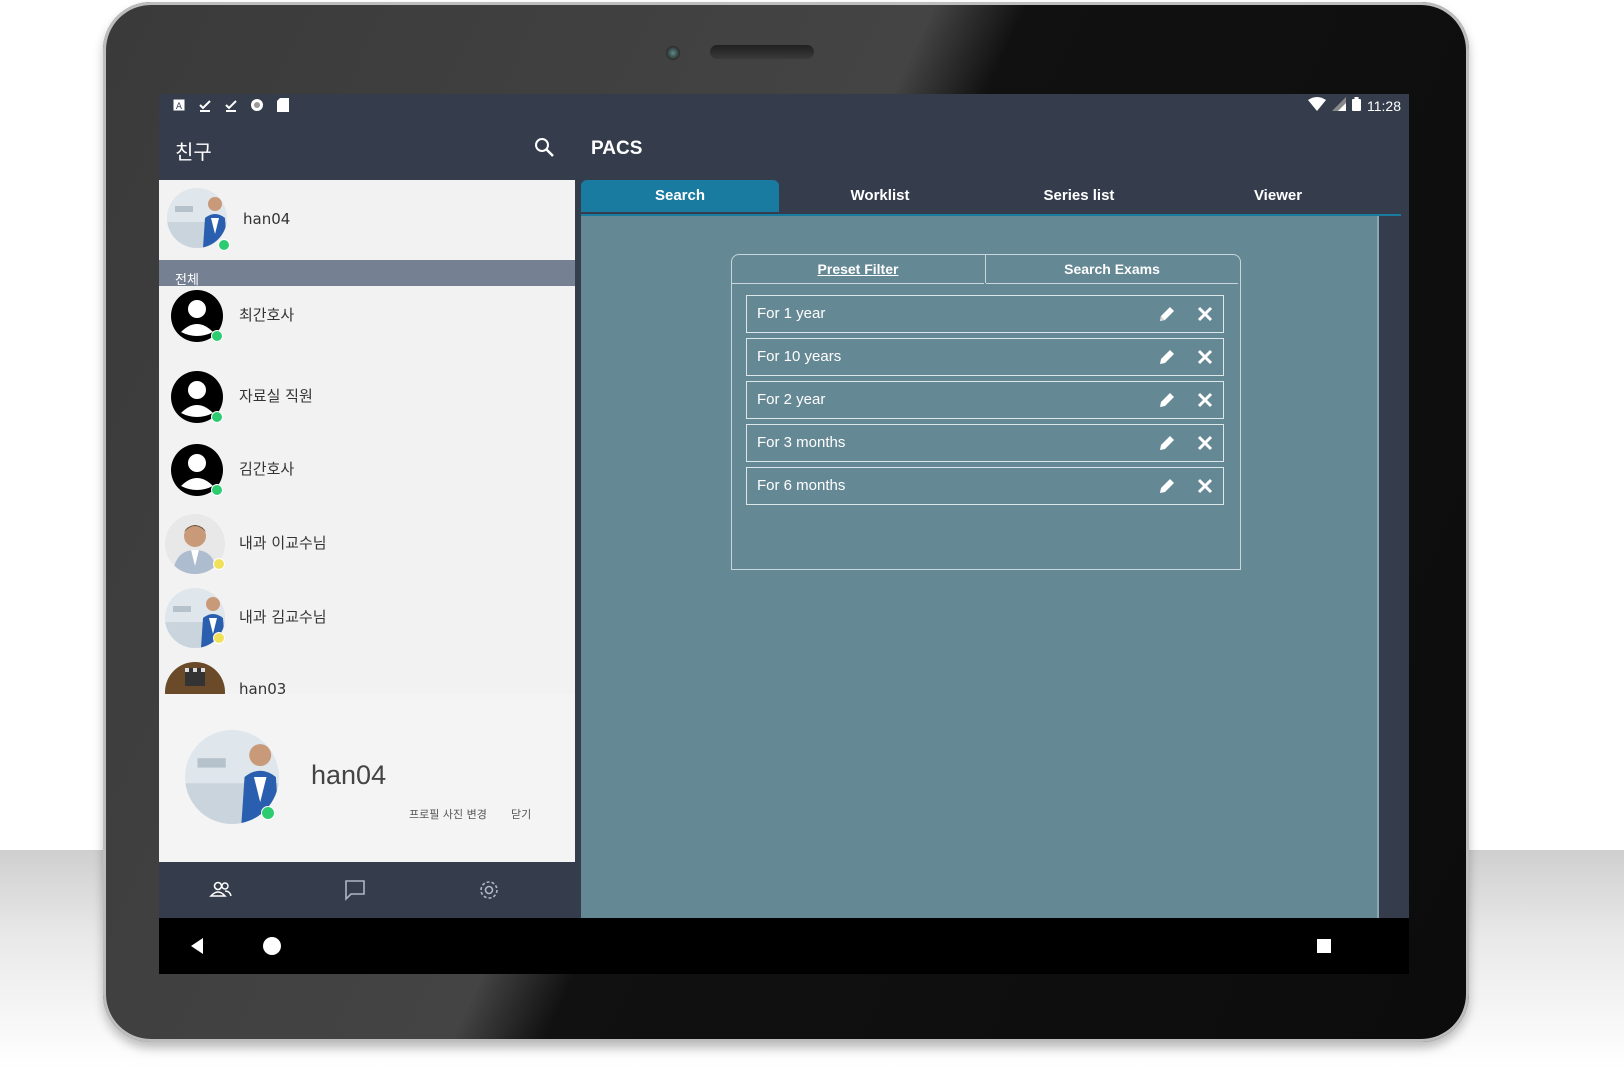  What do you see at coordinates (801, 442) in the screenshot?
I see `preset-label: For 3 months` at bounding box center [801, 442].